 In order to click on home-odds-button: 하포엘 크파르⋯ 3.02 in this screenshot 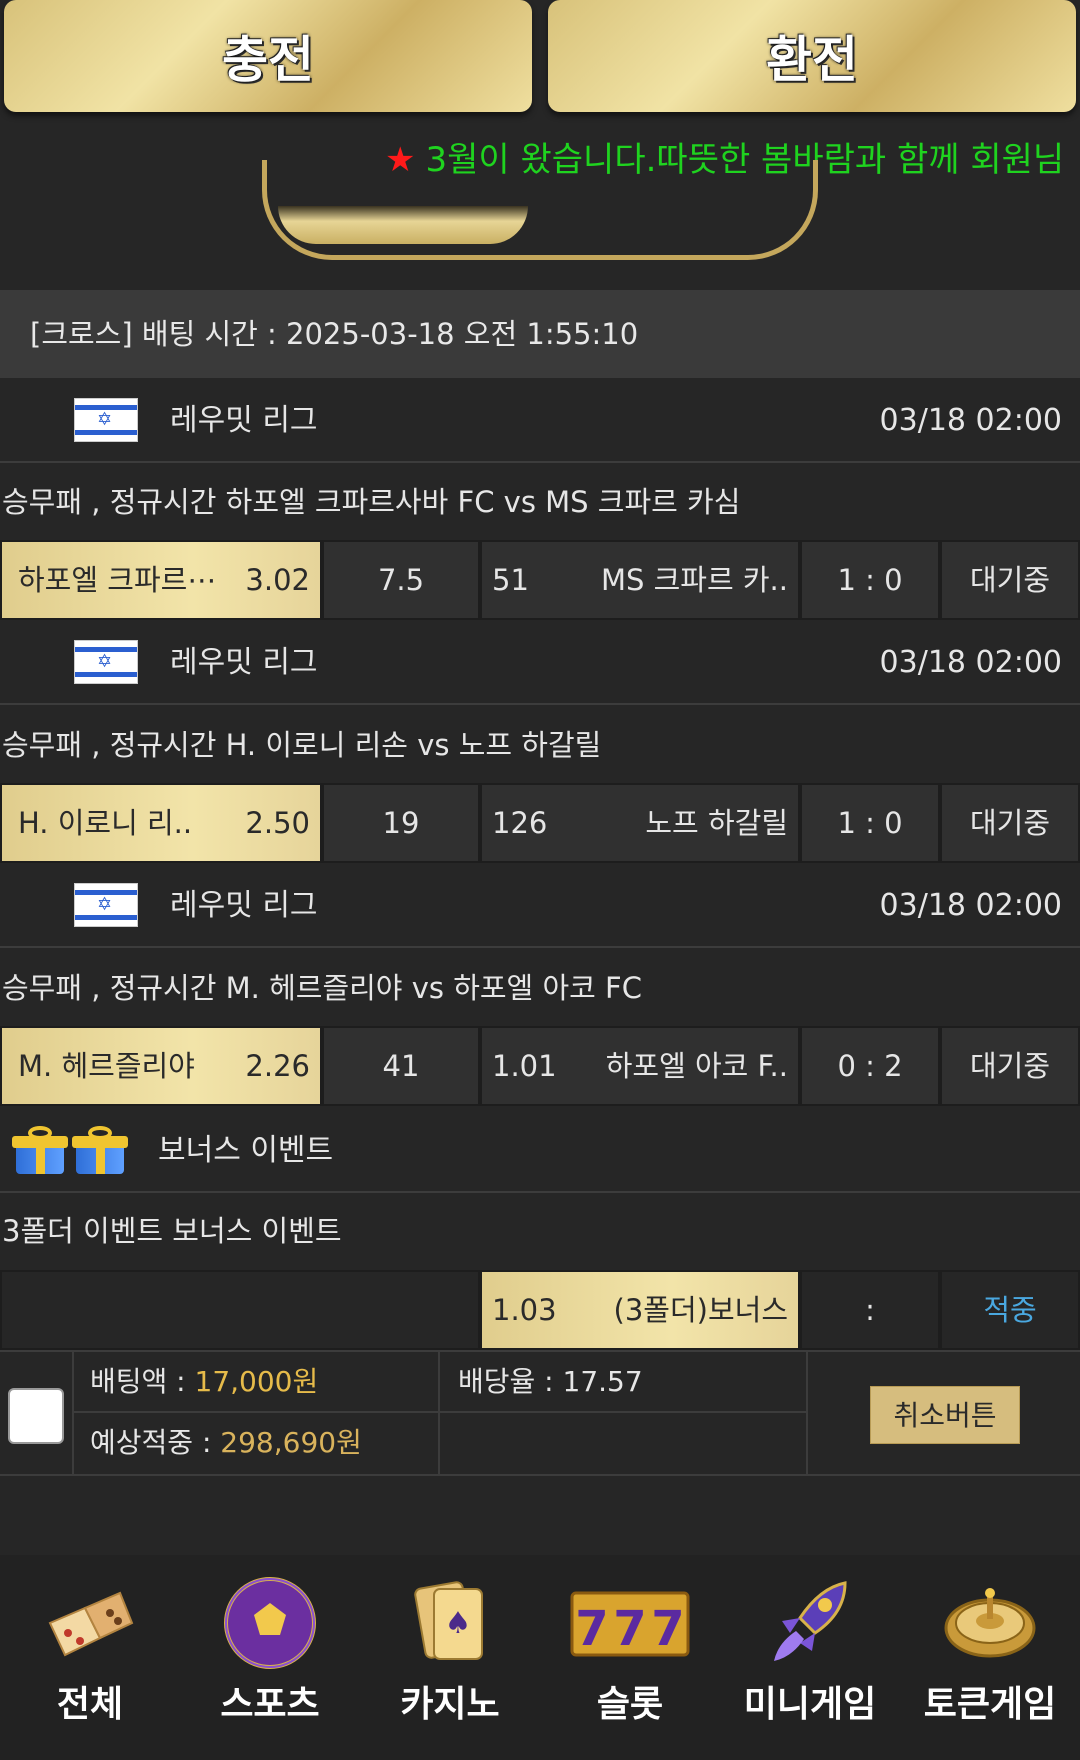, I will do `click(161, 580)`.